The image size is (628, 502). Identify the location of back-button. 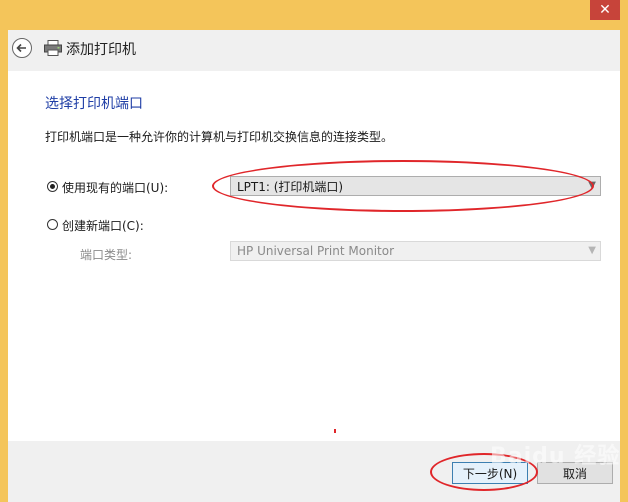
(22, 48).